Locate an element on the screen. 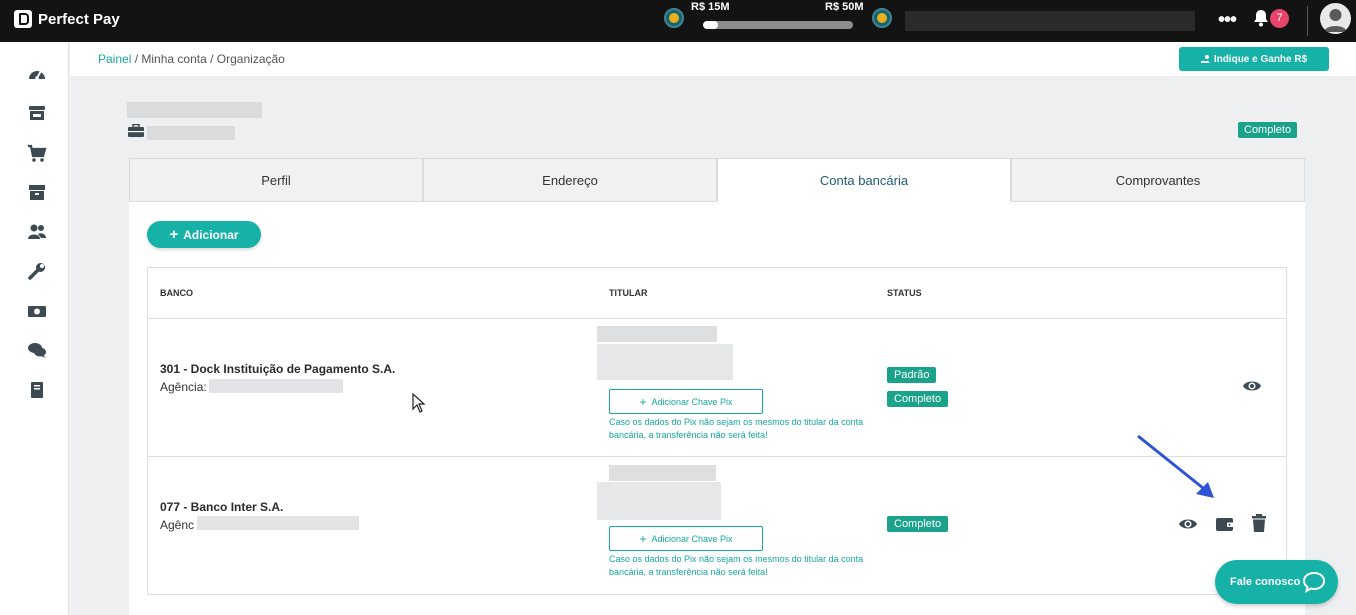 Image resolution: width=1356 pixels, height=615 pixels. goal-progress-fill is located at coordinates (710, 25).